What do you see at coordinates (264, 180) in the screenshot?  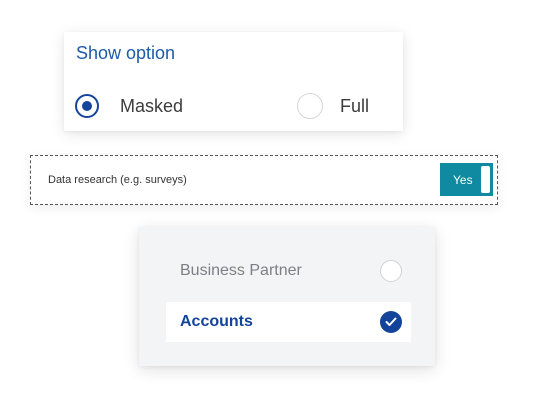 I see `consent-row: Data research (e.g. surveys) Yes` at bounding box center [264, 180].